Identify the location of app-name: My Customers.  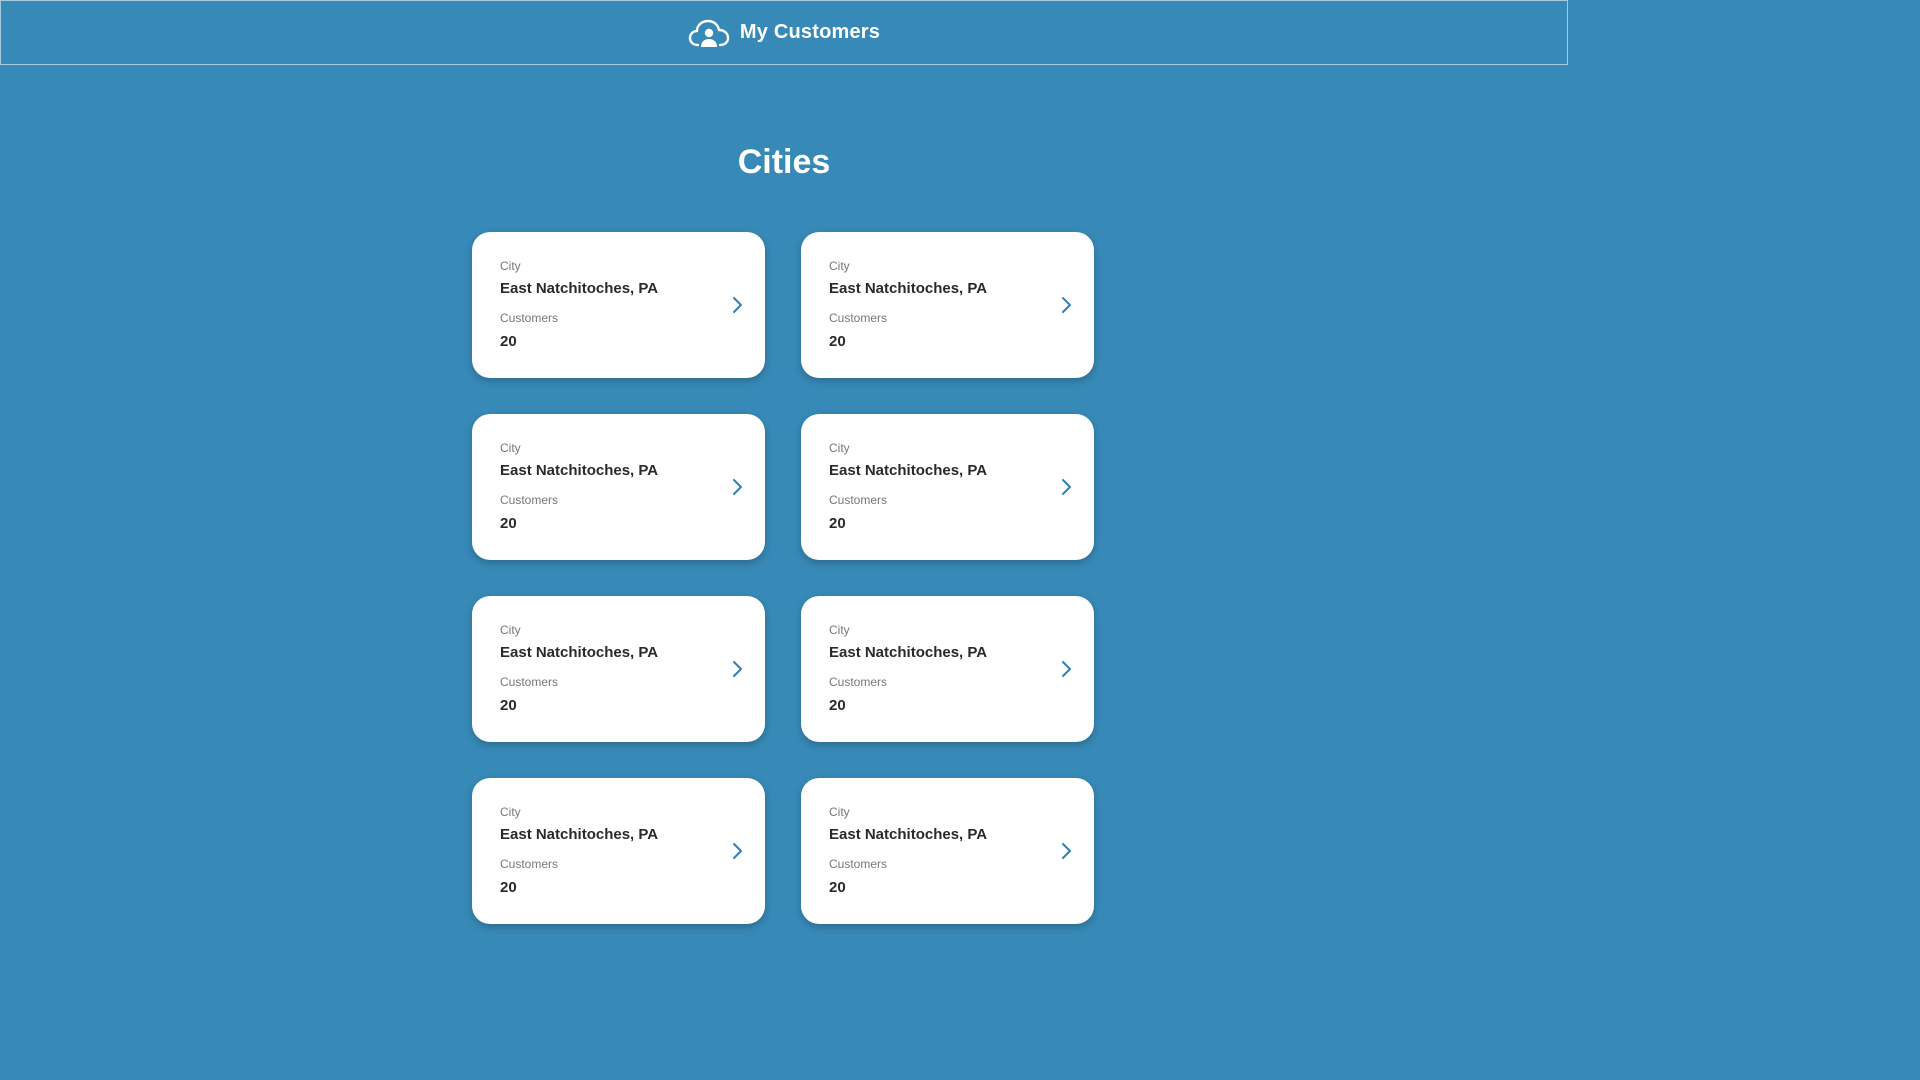
(810, 32).